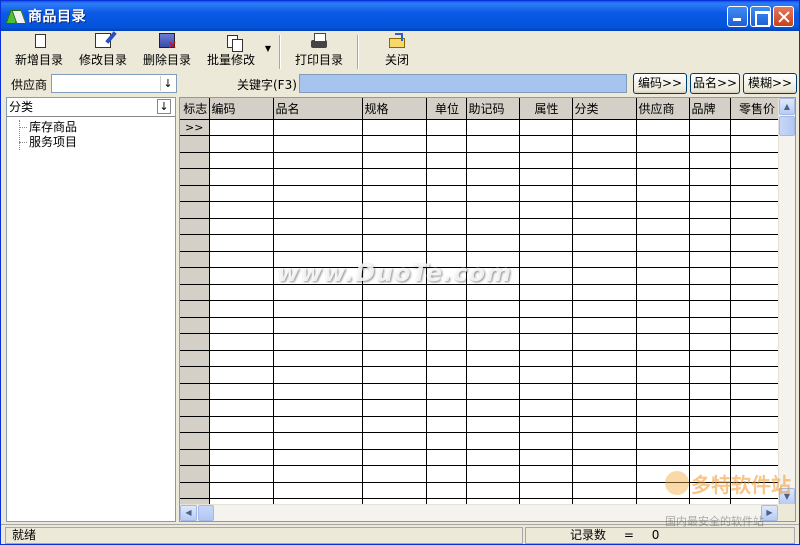 This screenshot has width=800, height=545. What do you see at coordinates (57, 17) in the screenshot?
I see `window-title: 商品目录` at bounding box center [57, 17].